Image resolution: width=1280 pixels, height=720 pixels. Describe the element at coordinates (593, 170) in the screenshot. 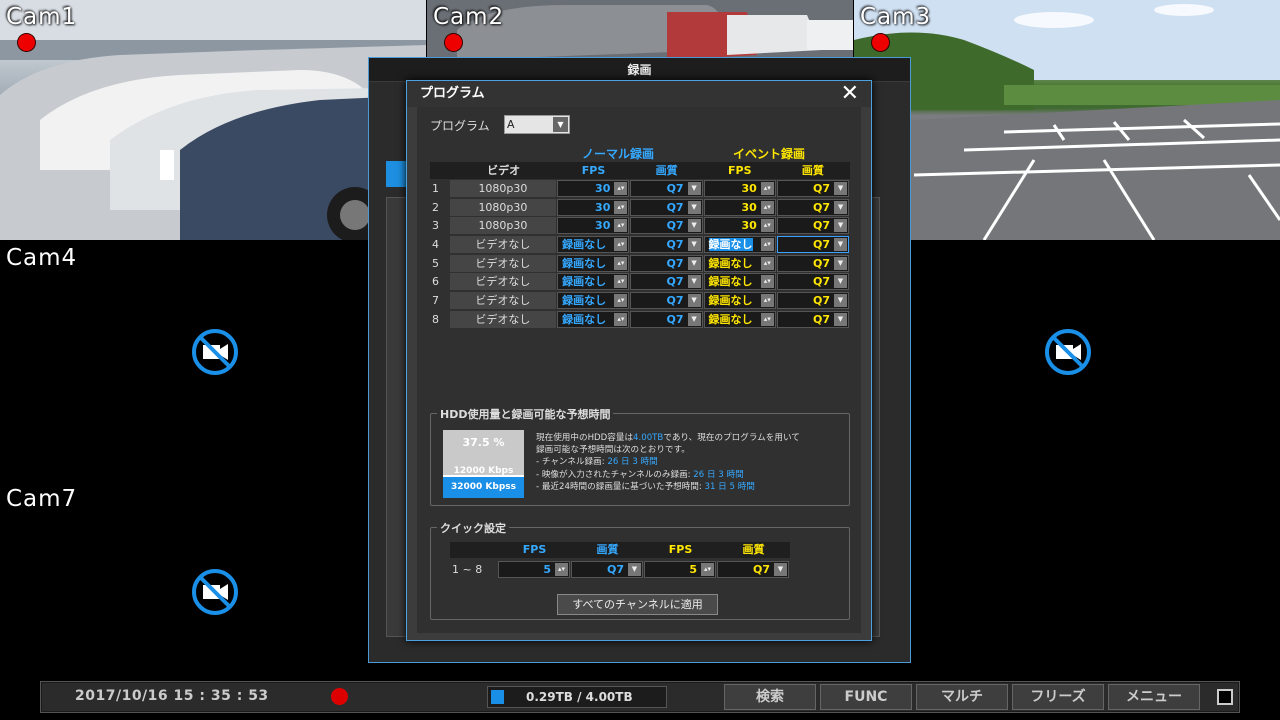

I see `header-normal-fps: FPS` at that location.